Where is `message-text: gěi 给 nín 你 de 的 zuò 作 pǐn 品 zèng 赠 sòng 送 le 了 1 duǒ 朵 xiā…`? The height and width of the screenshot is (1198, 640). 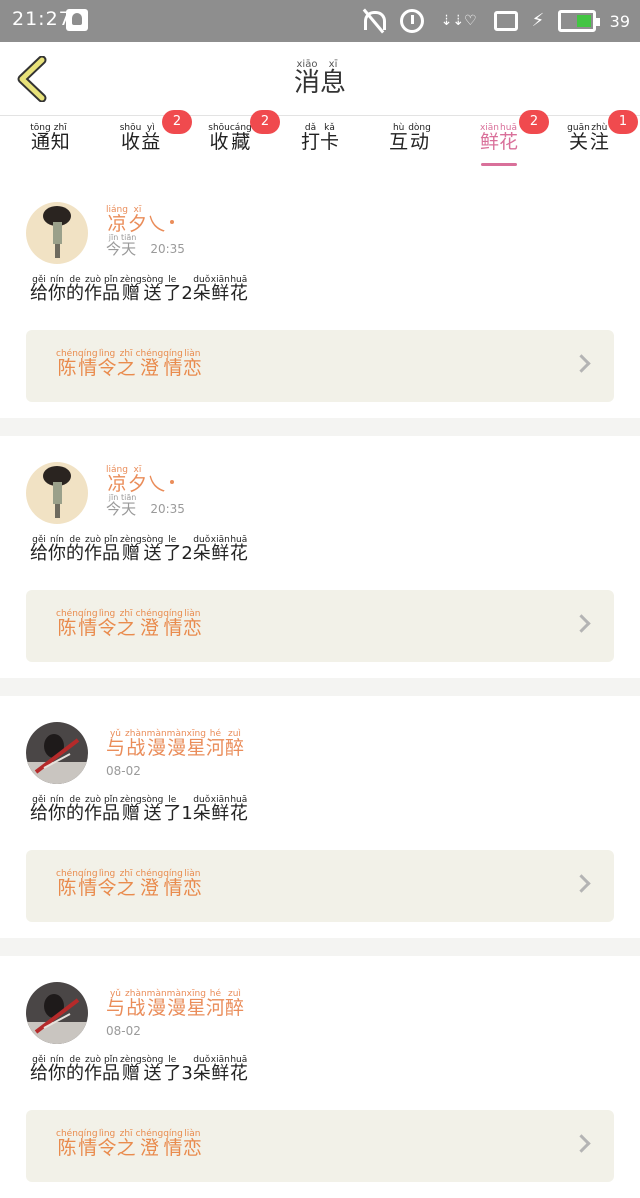
message-text: gěi 给 nín 你 de 的 zuò 作 pǐn 品 zèng 赠 sòng 送 le 了 1 duǒ 朵 xiā… is located at coordinates (139, 809).